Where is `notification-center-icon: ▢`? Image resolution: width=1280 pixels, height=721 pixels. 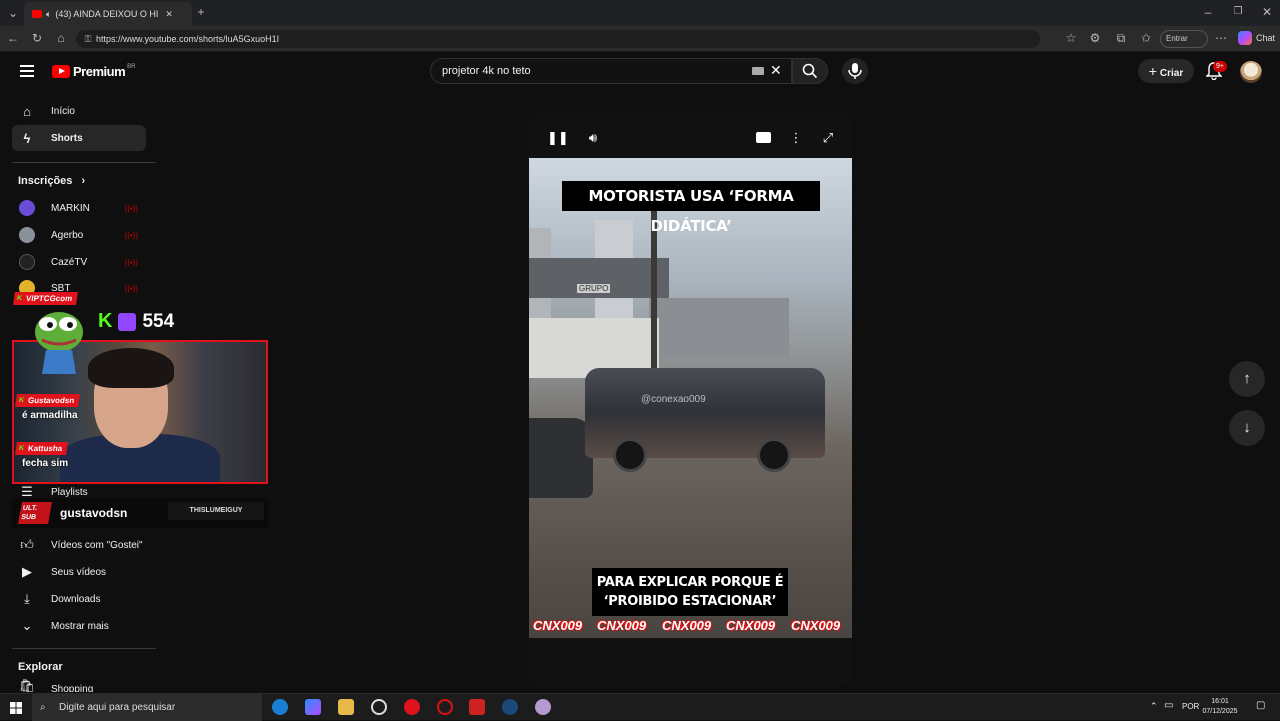 notification-center-icon: ▢ is located at coordinates (1260, 705).